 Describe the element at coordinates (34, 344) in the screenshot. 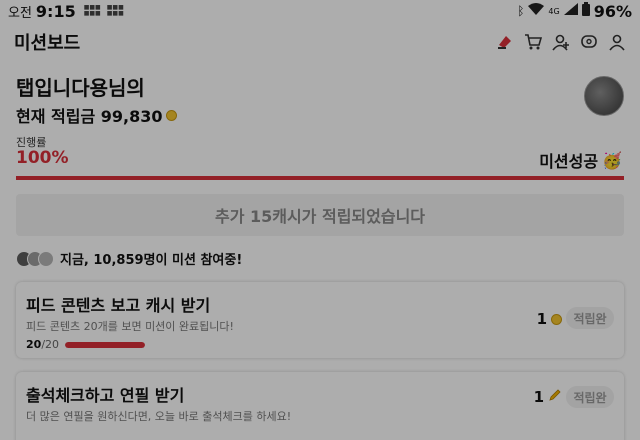

I see `mission-count-done: 20` at that location.